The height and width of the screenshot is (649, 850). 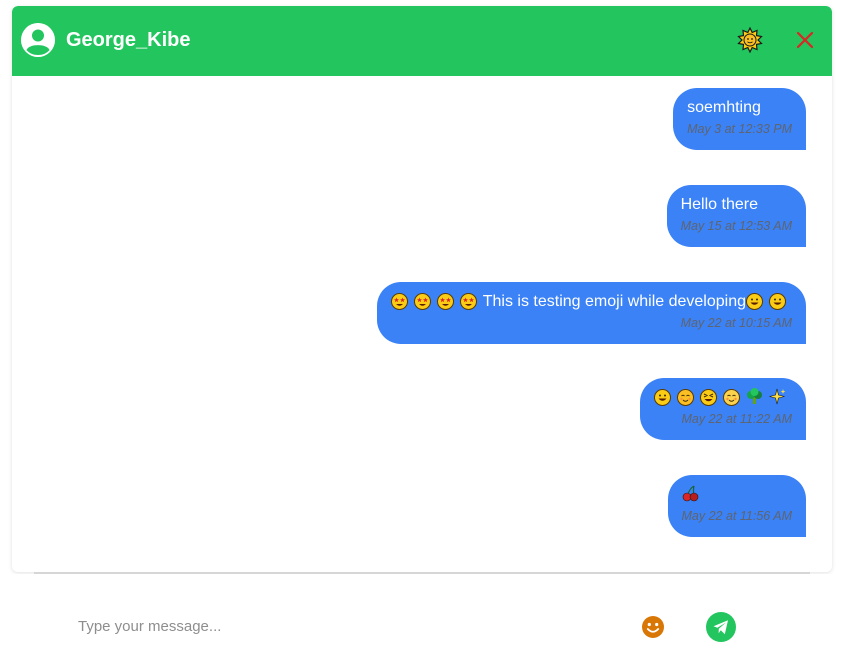 I want to click on message-timestamp: May 3 at 12:33 PM, so click(x=739, y=129).